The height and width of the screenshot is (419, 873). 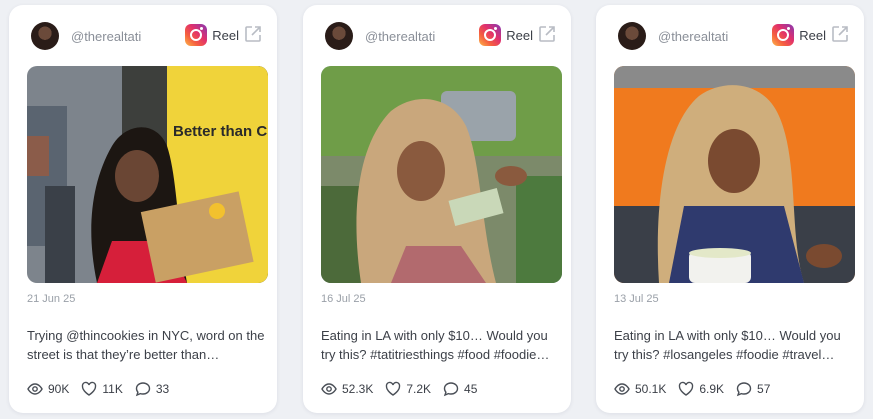 I want to click on views-stat: 52.3K, so click(x=347, y=389).